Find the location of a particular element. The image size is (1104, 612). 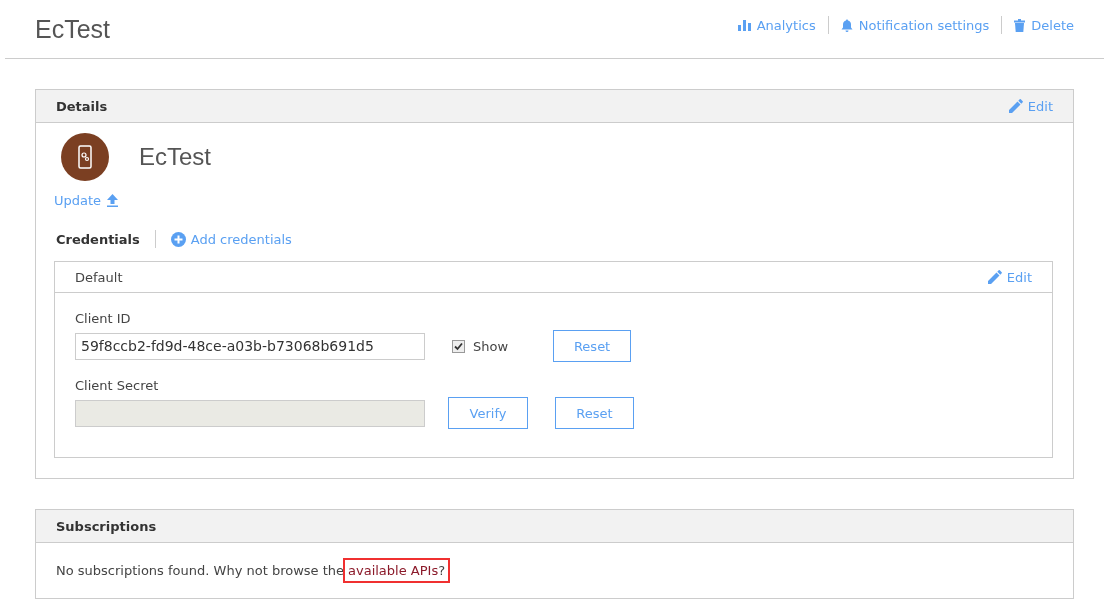

header-action-link: Analytics is located at coordinates (776, 25).